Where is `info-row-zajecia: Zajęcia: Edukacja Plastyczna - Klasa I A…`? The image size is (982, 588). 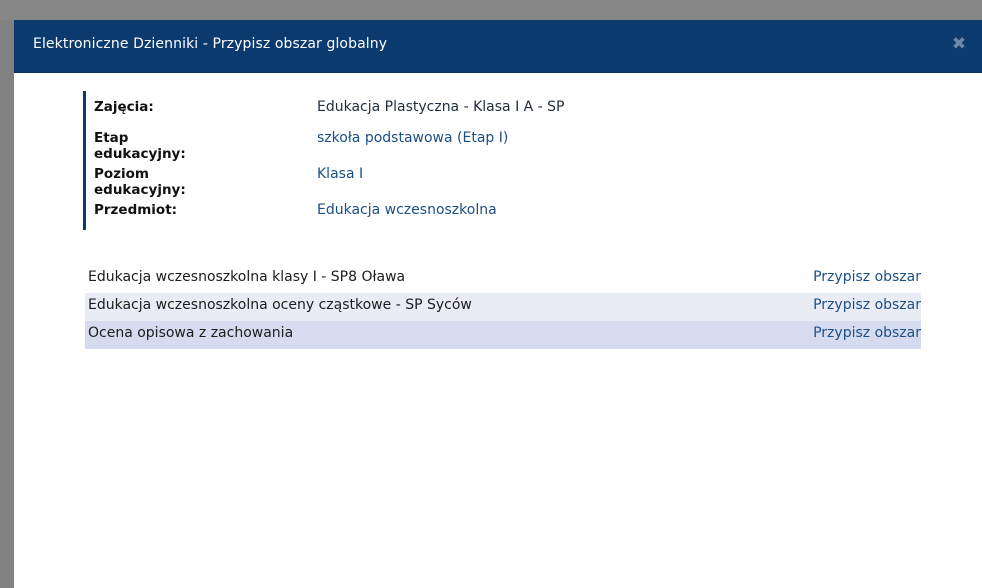 info-row-zajecia: Zajęcia: Edukacja Plastyczna - Klasa I A… is located at coordinates (324, 106).